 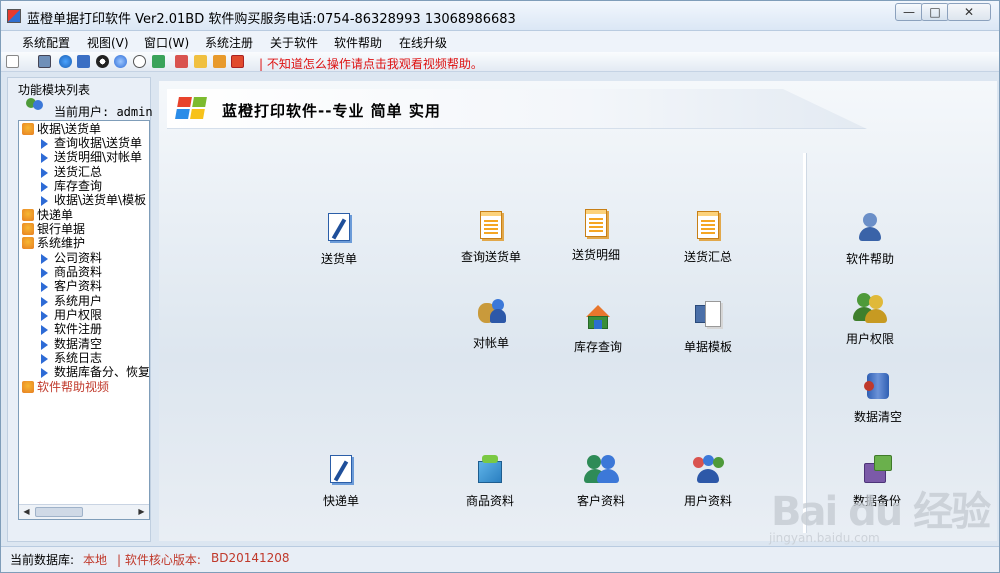 I want to click on tile-help: 软件帮助, so click(x=870, y=241).